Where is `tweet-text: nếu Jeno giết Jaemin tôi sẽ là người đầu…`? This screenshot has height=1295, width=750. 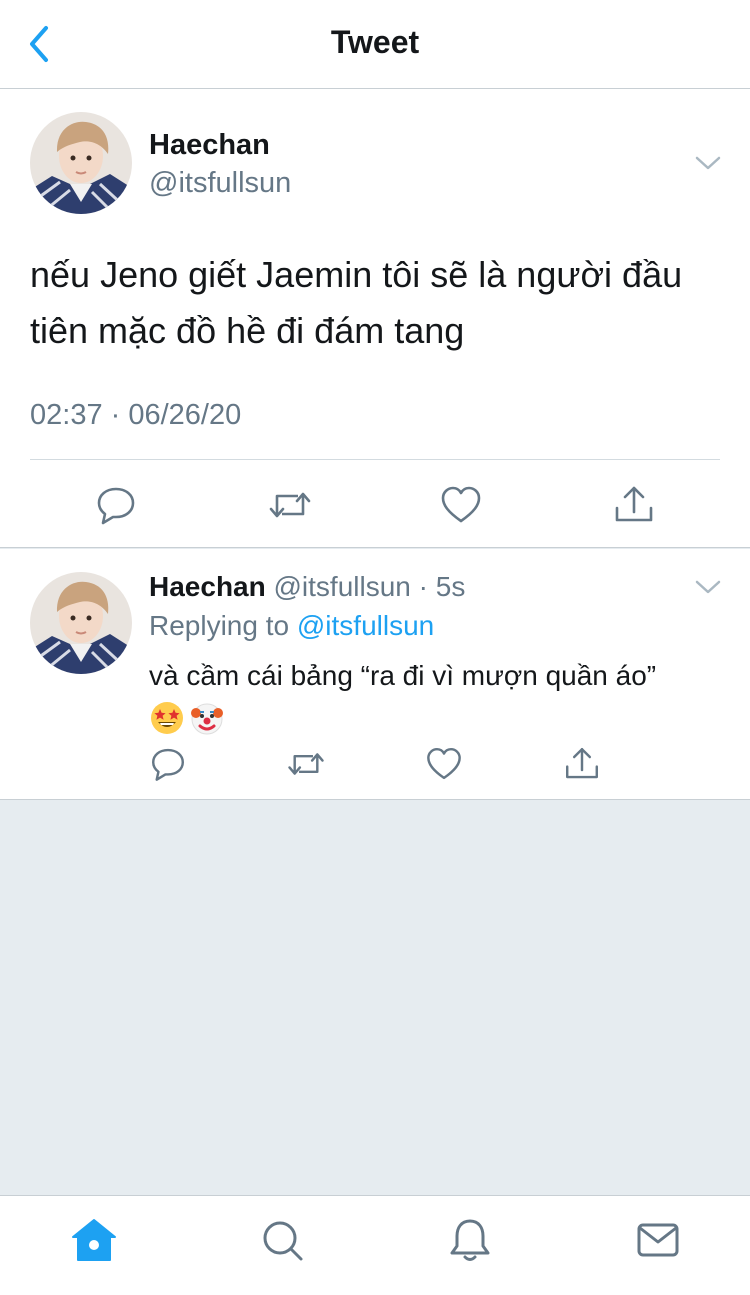 tweet-text: nếu Jeno giết Jaemin tôi sẽ là người đầu… is located at coordinates (356, 302).